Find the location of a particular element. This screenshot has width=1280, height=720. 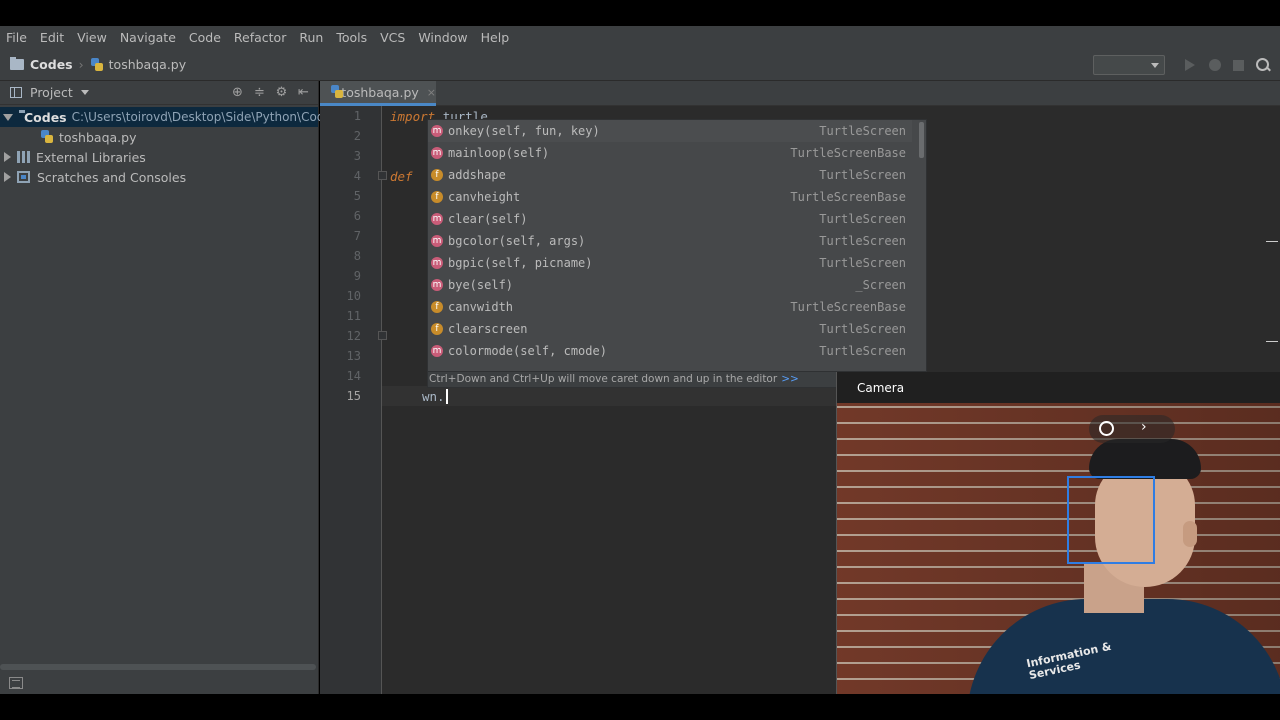

method-icon: m is located at coordinates (437, 219).